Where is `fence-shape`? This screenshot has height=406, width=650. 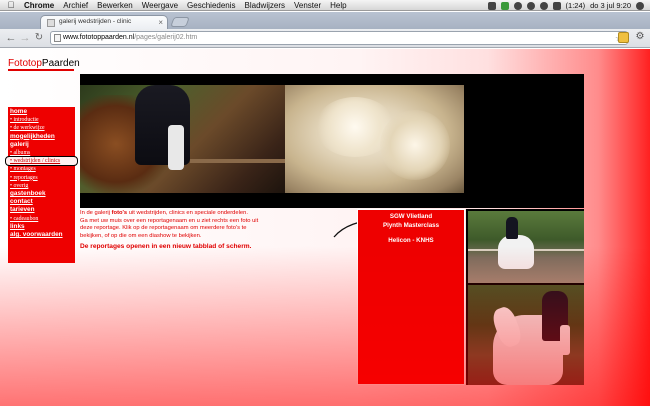 fence-shape is located at coordinates (240, 161).